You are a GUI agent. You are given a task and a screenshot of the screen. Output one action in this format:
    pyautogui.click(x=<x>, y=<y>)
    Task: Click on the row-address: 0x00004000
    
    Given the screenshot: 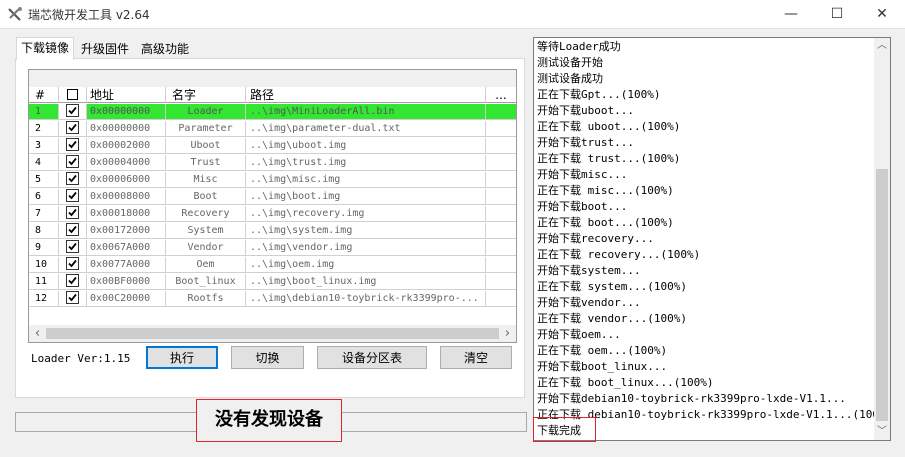 What is the action you would take?
    pyautogui.click(x=126, y=163)
    